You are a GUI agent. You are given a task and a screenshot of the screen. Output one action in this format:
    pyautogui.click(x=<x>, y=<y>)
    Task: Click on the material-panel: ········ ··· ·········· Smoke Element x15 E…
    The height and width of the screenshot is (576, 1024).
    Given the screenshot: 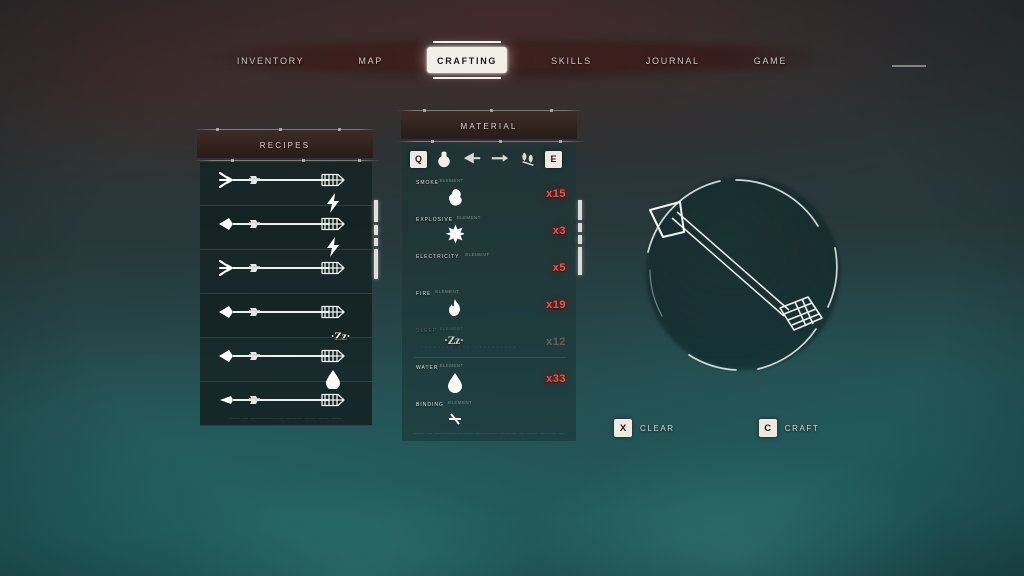 What is the action you would take?
    pyautogui.click(x=489, y=292)
    